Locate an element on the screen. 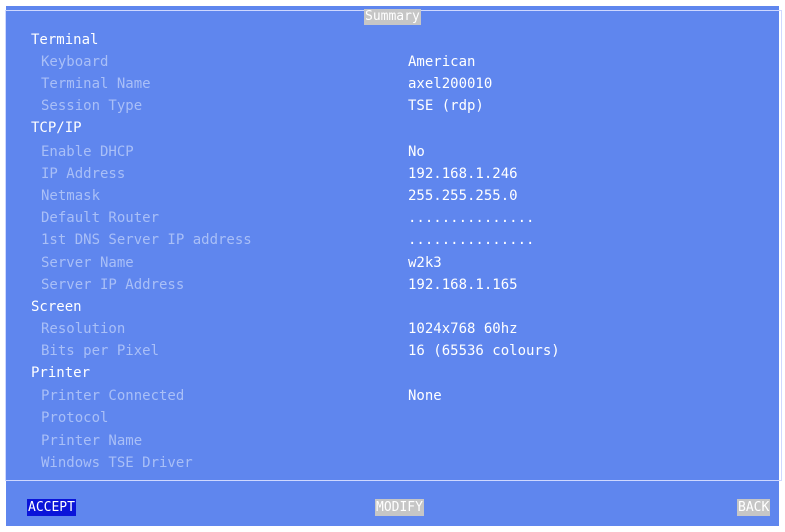 The width and height of the screenshot is (785, 532). button-bar: ACCEPT MODIFY BACK is located at coordinates (392, 511).